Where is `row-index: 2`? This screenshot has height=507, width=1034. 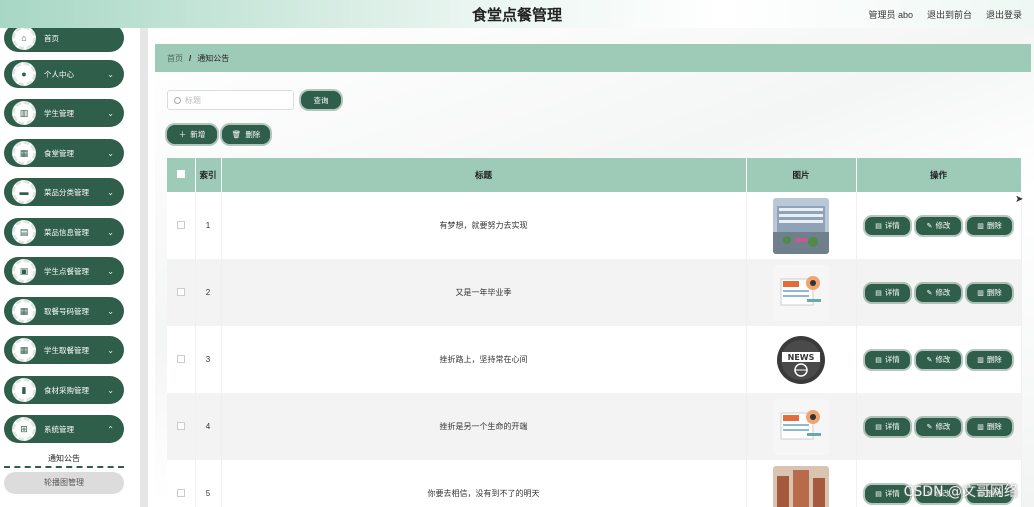 row-index: 2 is located at coordinates (208, 292).